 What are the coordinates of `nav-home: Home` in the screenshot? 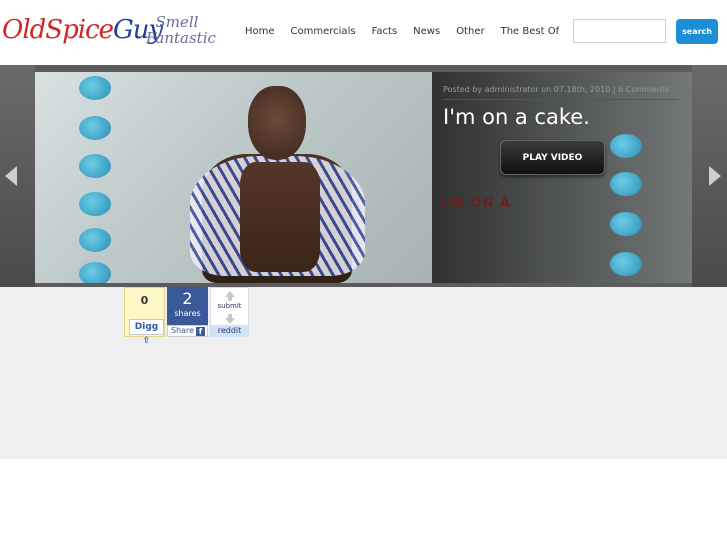 It's located at (260, 32).